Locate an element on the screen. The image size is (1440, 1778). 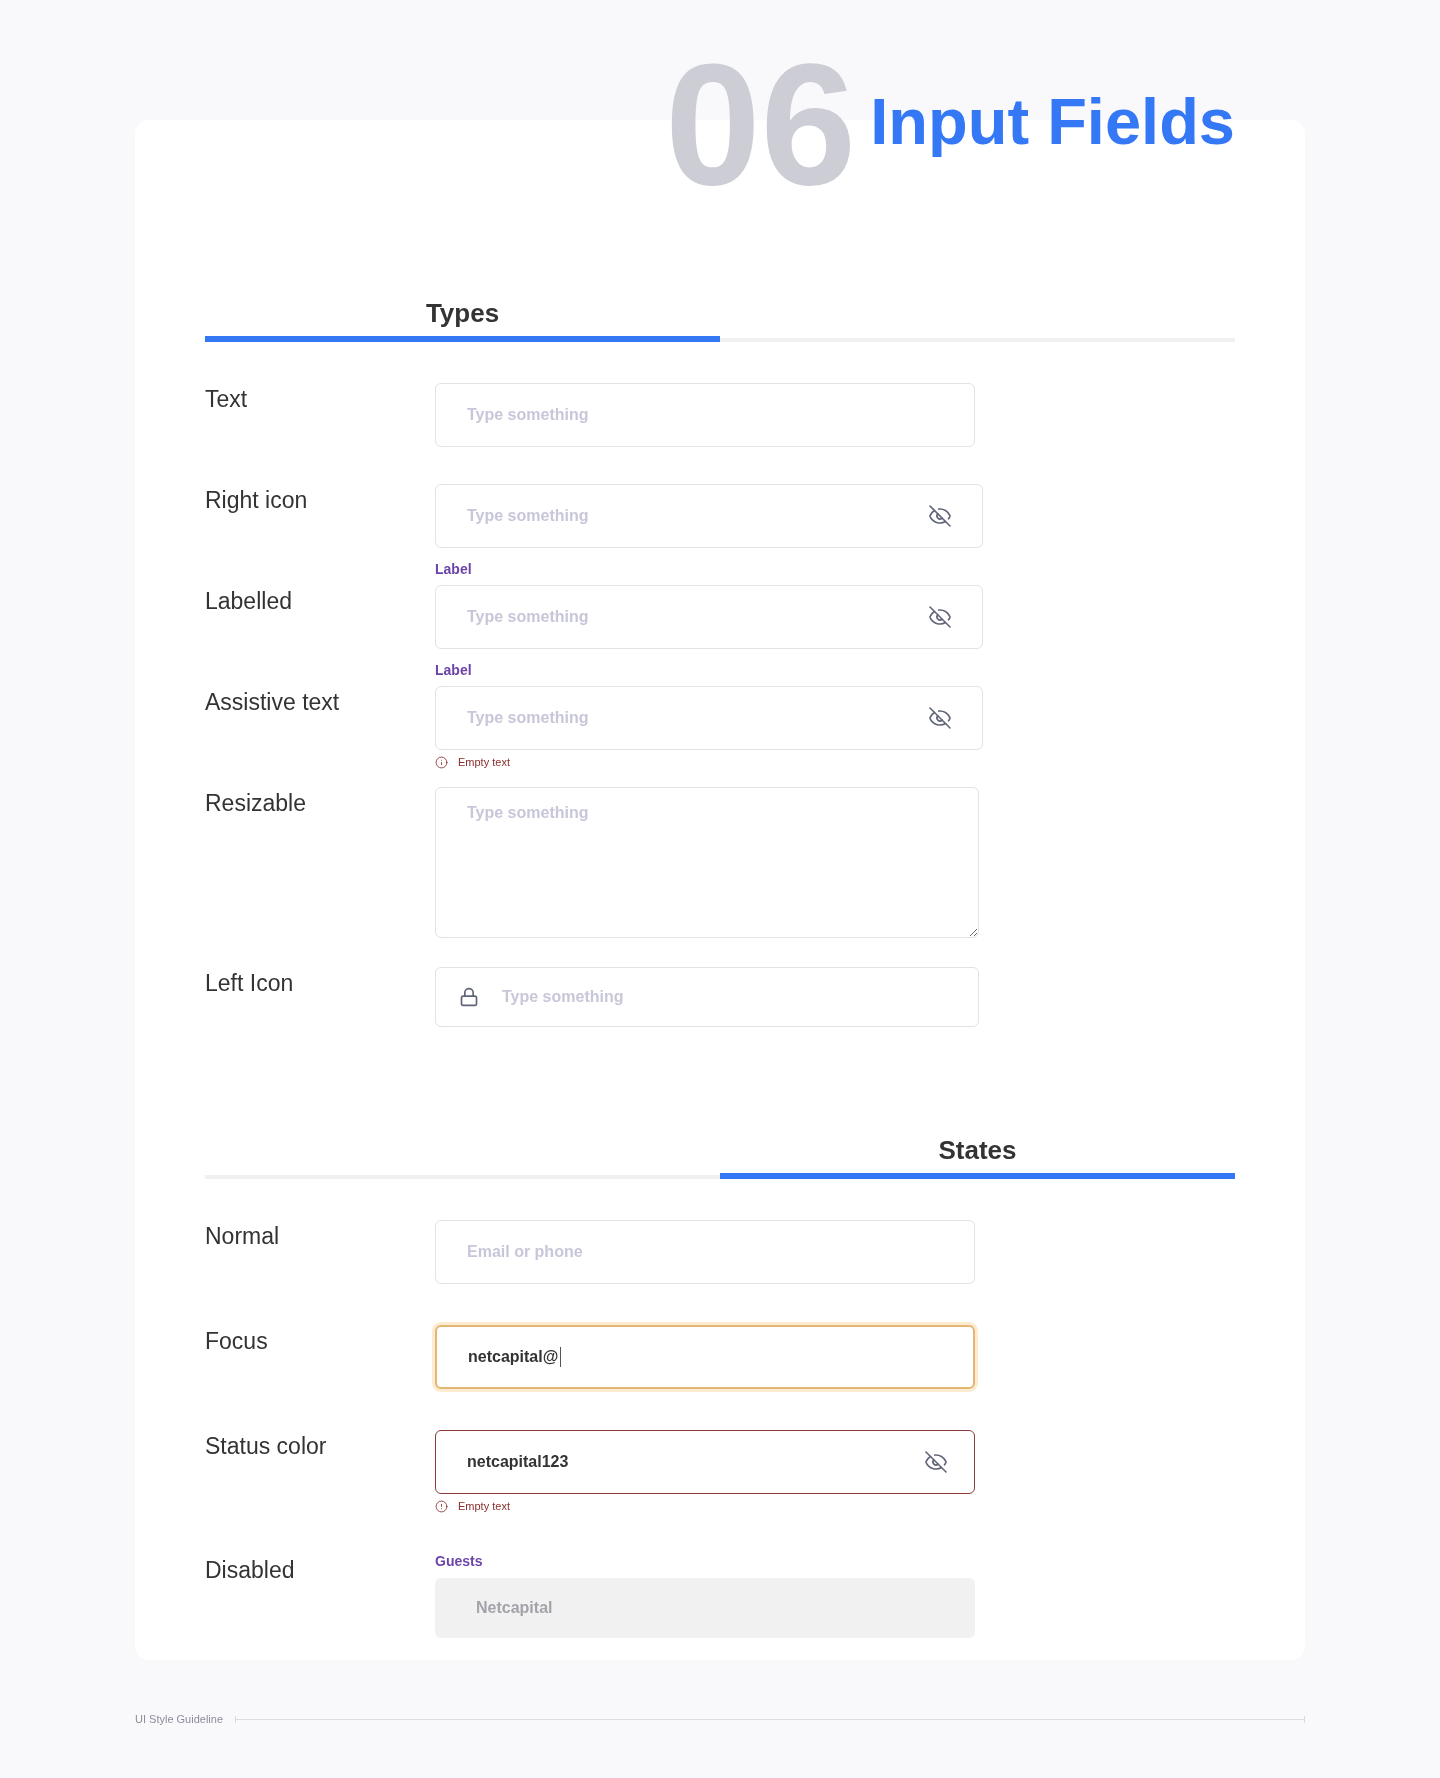
text-cursor-icon is located at coordinates (561, 1357).